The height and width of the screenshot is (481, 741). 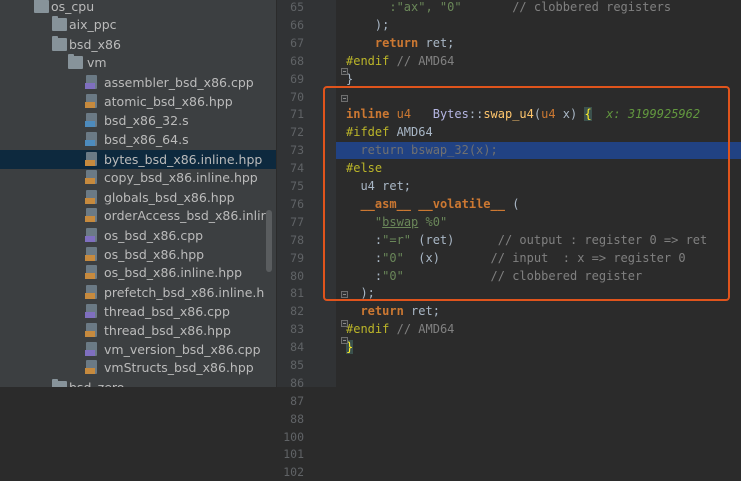 I want to click on line-number: 75, so click(x=297, y=186).